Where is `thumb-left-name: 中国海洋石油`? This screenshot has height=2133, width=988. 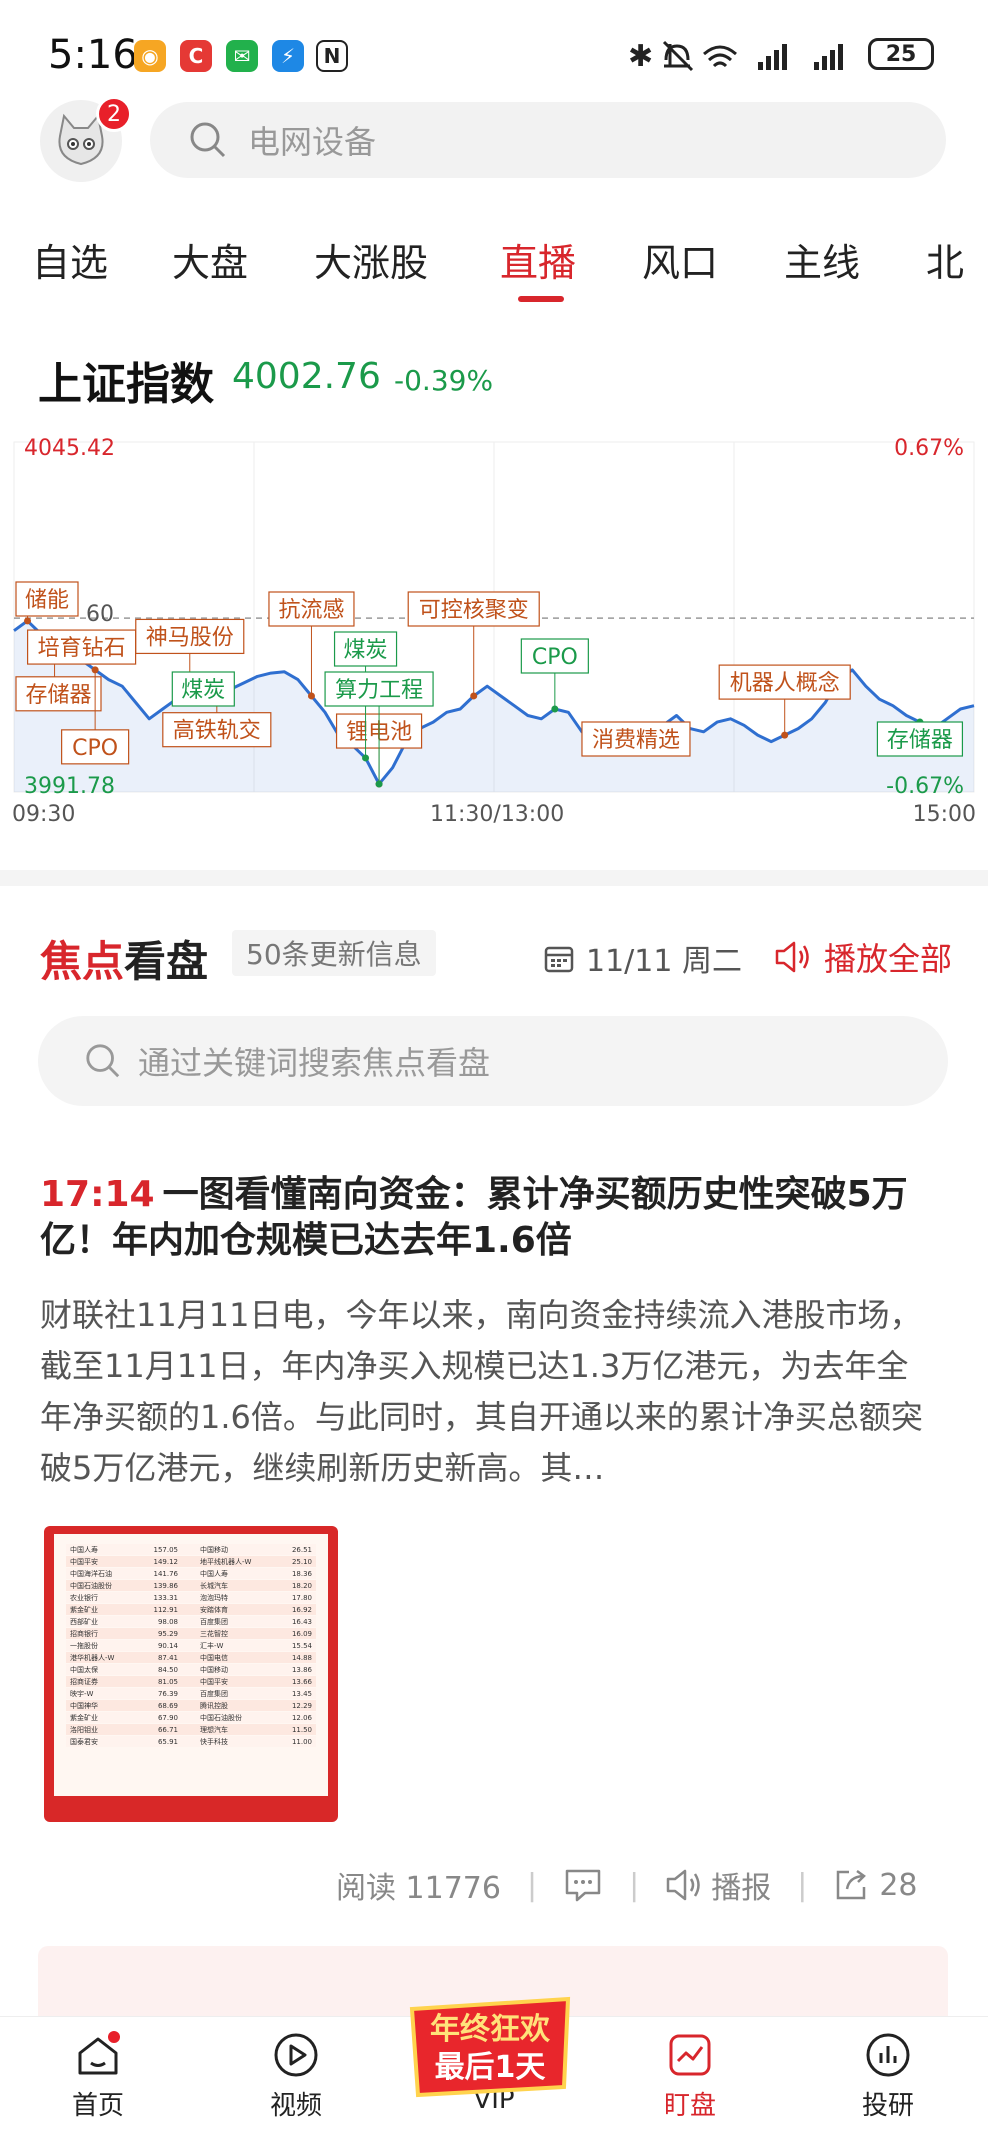
thumb-left-name: 中国海洋石油 is located at coordinates (91, 1573).